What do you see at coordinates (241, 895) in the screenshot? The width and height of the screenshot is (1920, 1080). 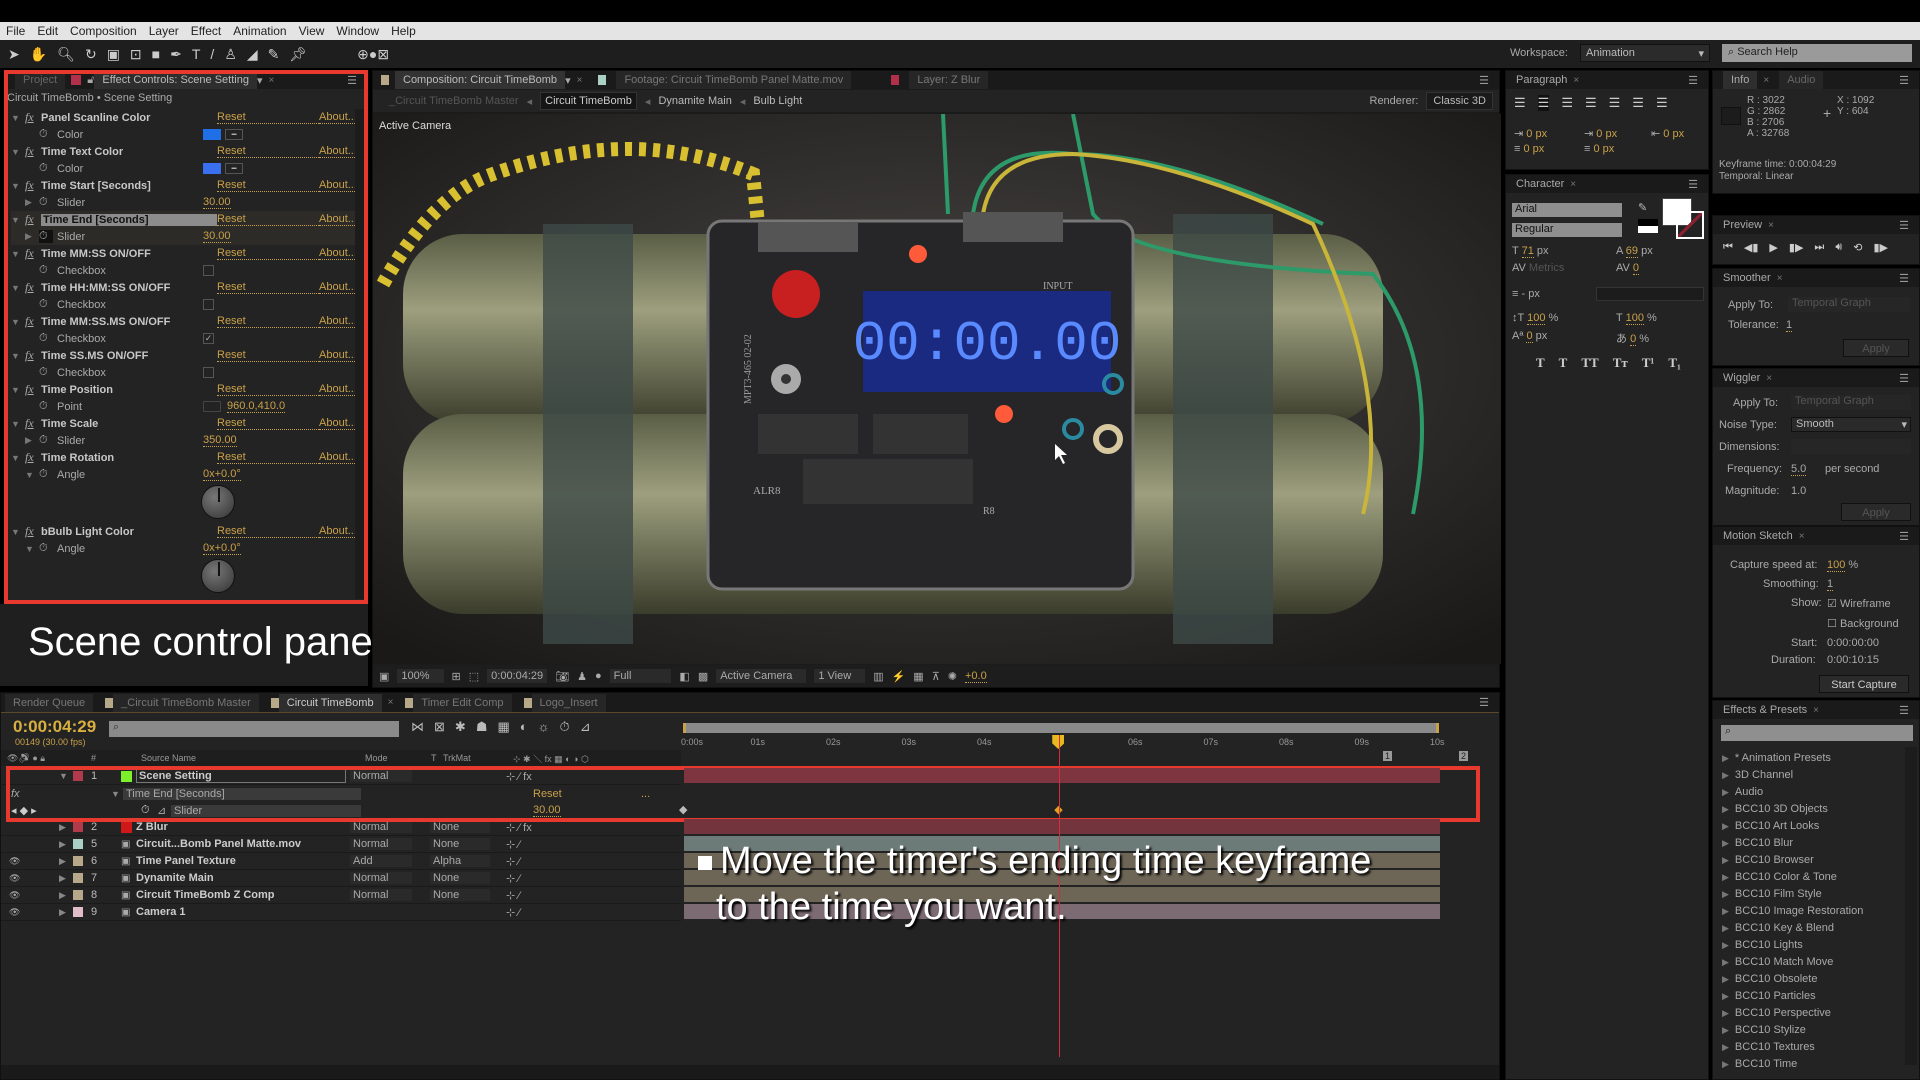 I see `layer-name: Circuit TimeBomb Z Comp` at bounding box center [241, 895].